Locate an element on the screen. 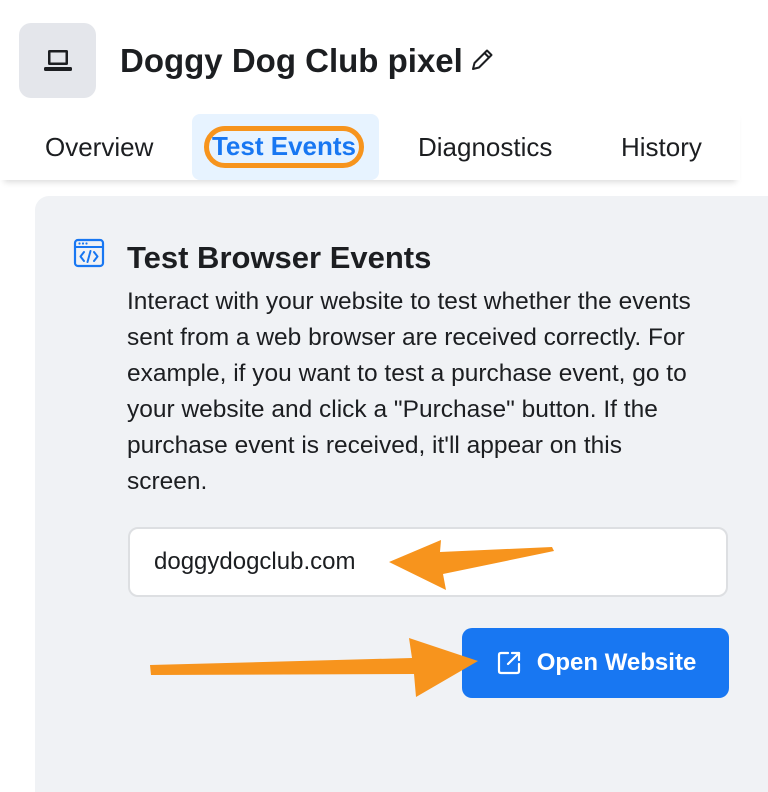  pixel-avatar is located at coordinates (57, 60).